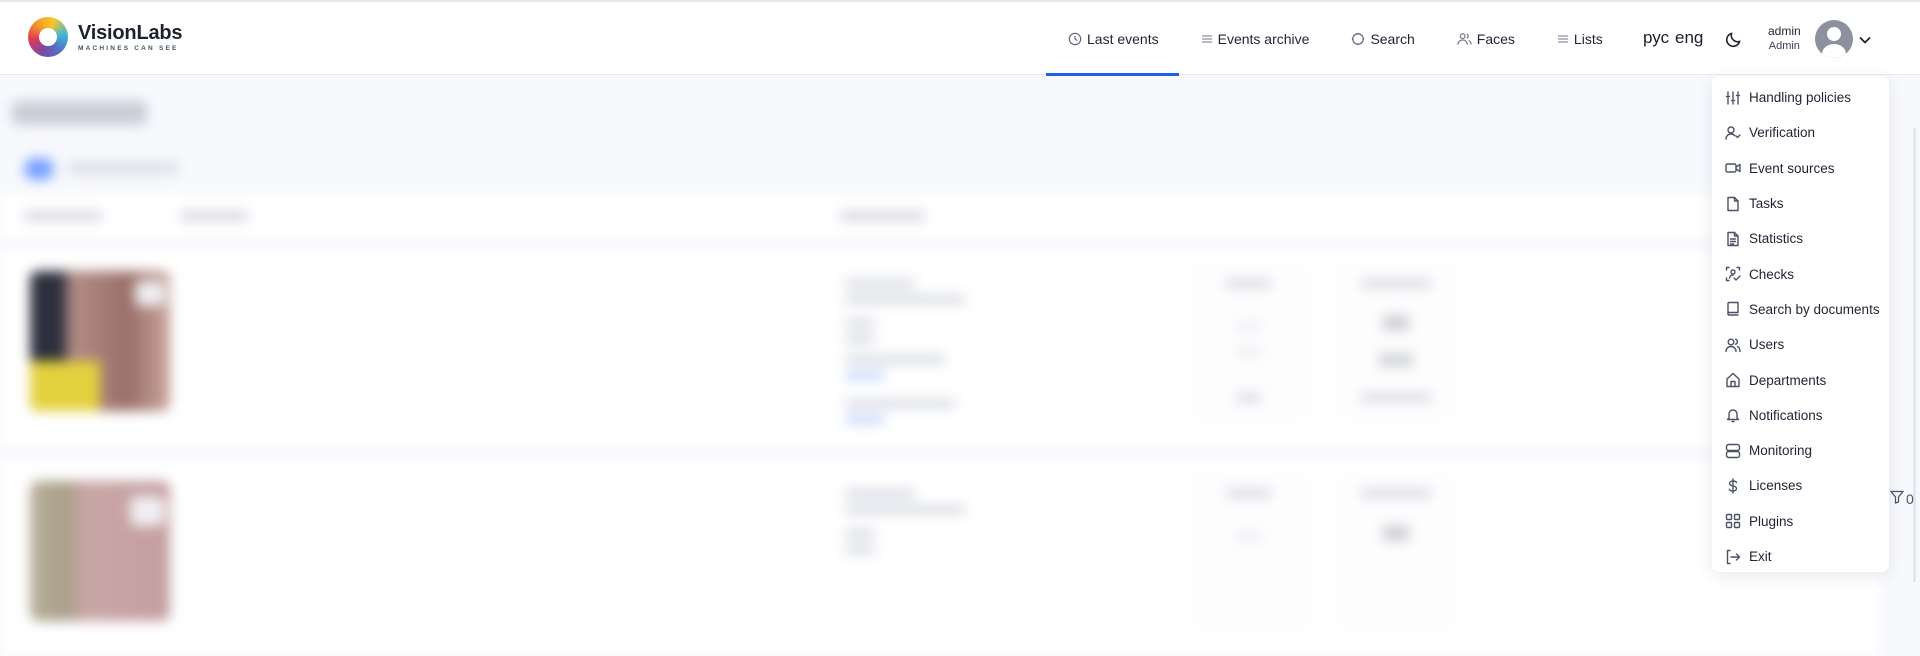  What do you see at coordinates (1495, 38) in the screenshot?
I see `nav-label: Faces` at bounding box center [1495, 38].